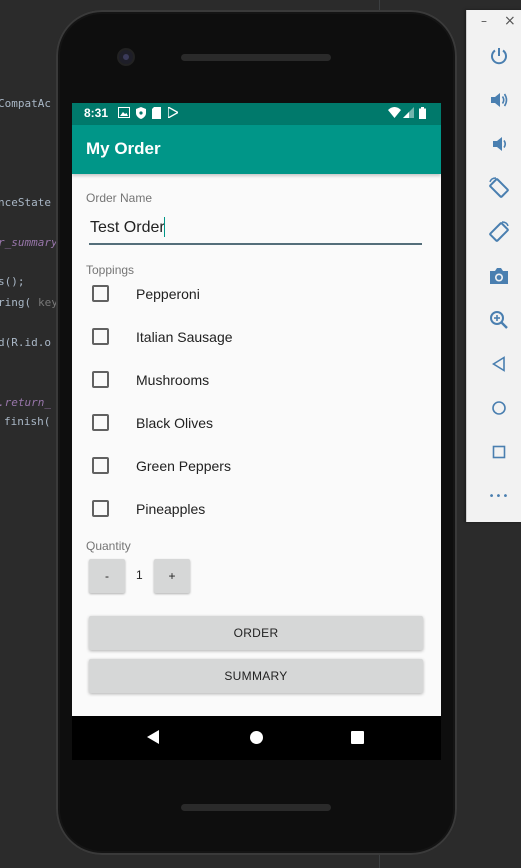  I want to click on summary-button: SUMMARY, so click(256, 676).